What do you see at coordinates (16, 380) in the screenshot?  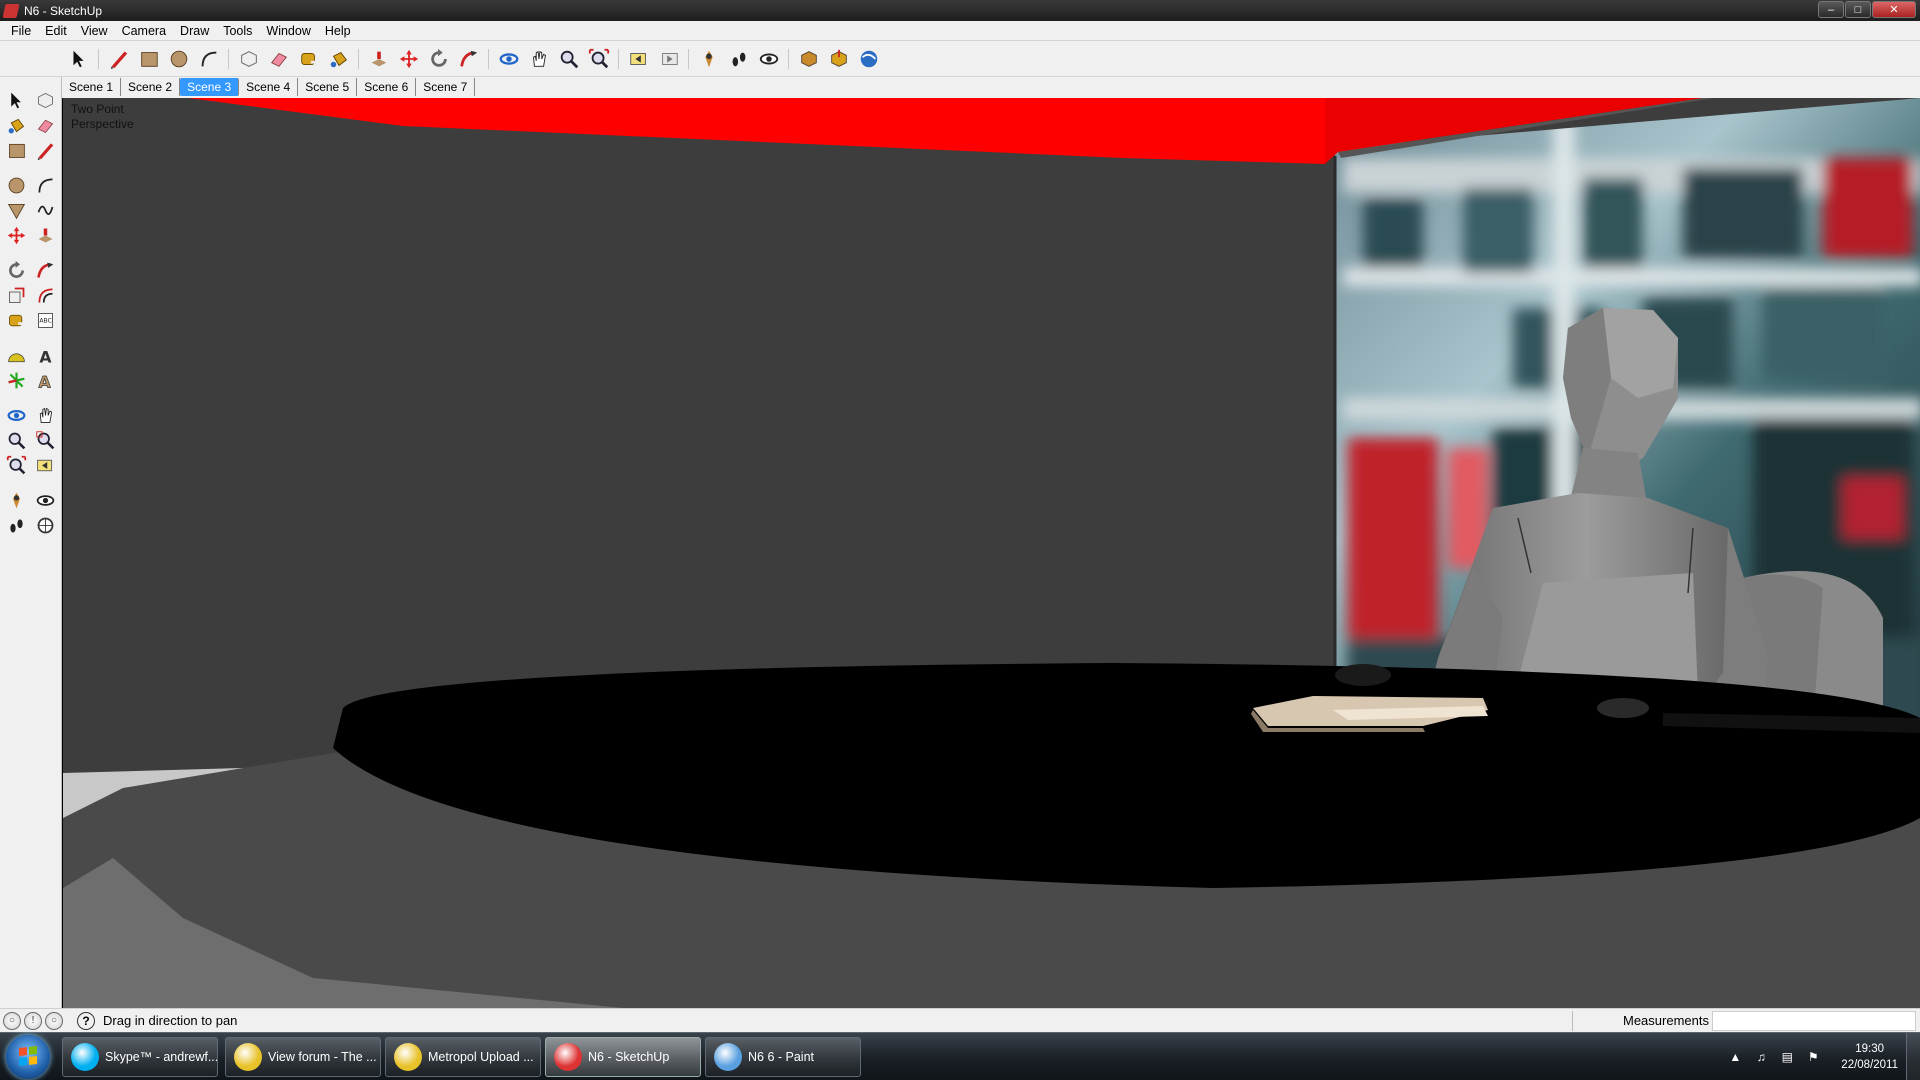 I see `palette-axes-icon` at bounding box center [16, 380].